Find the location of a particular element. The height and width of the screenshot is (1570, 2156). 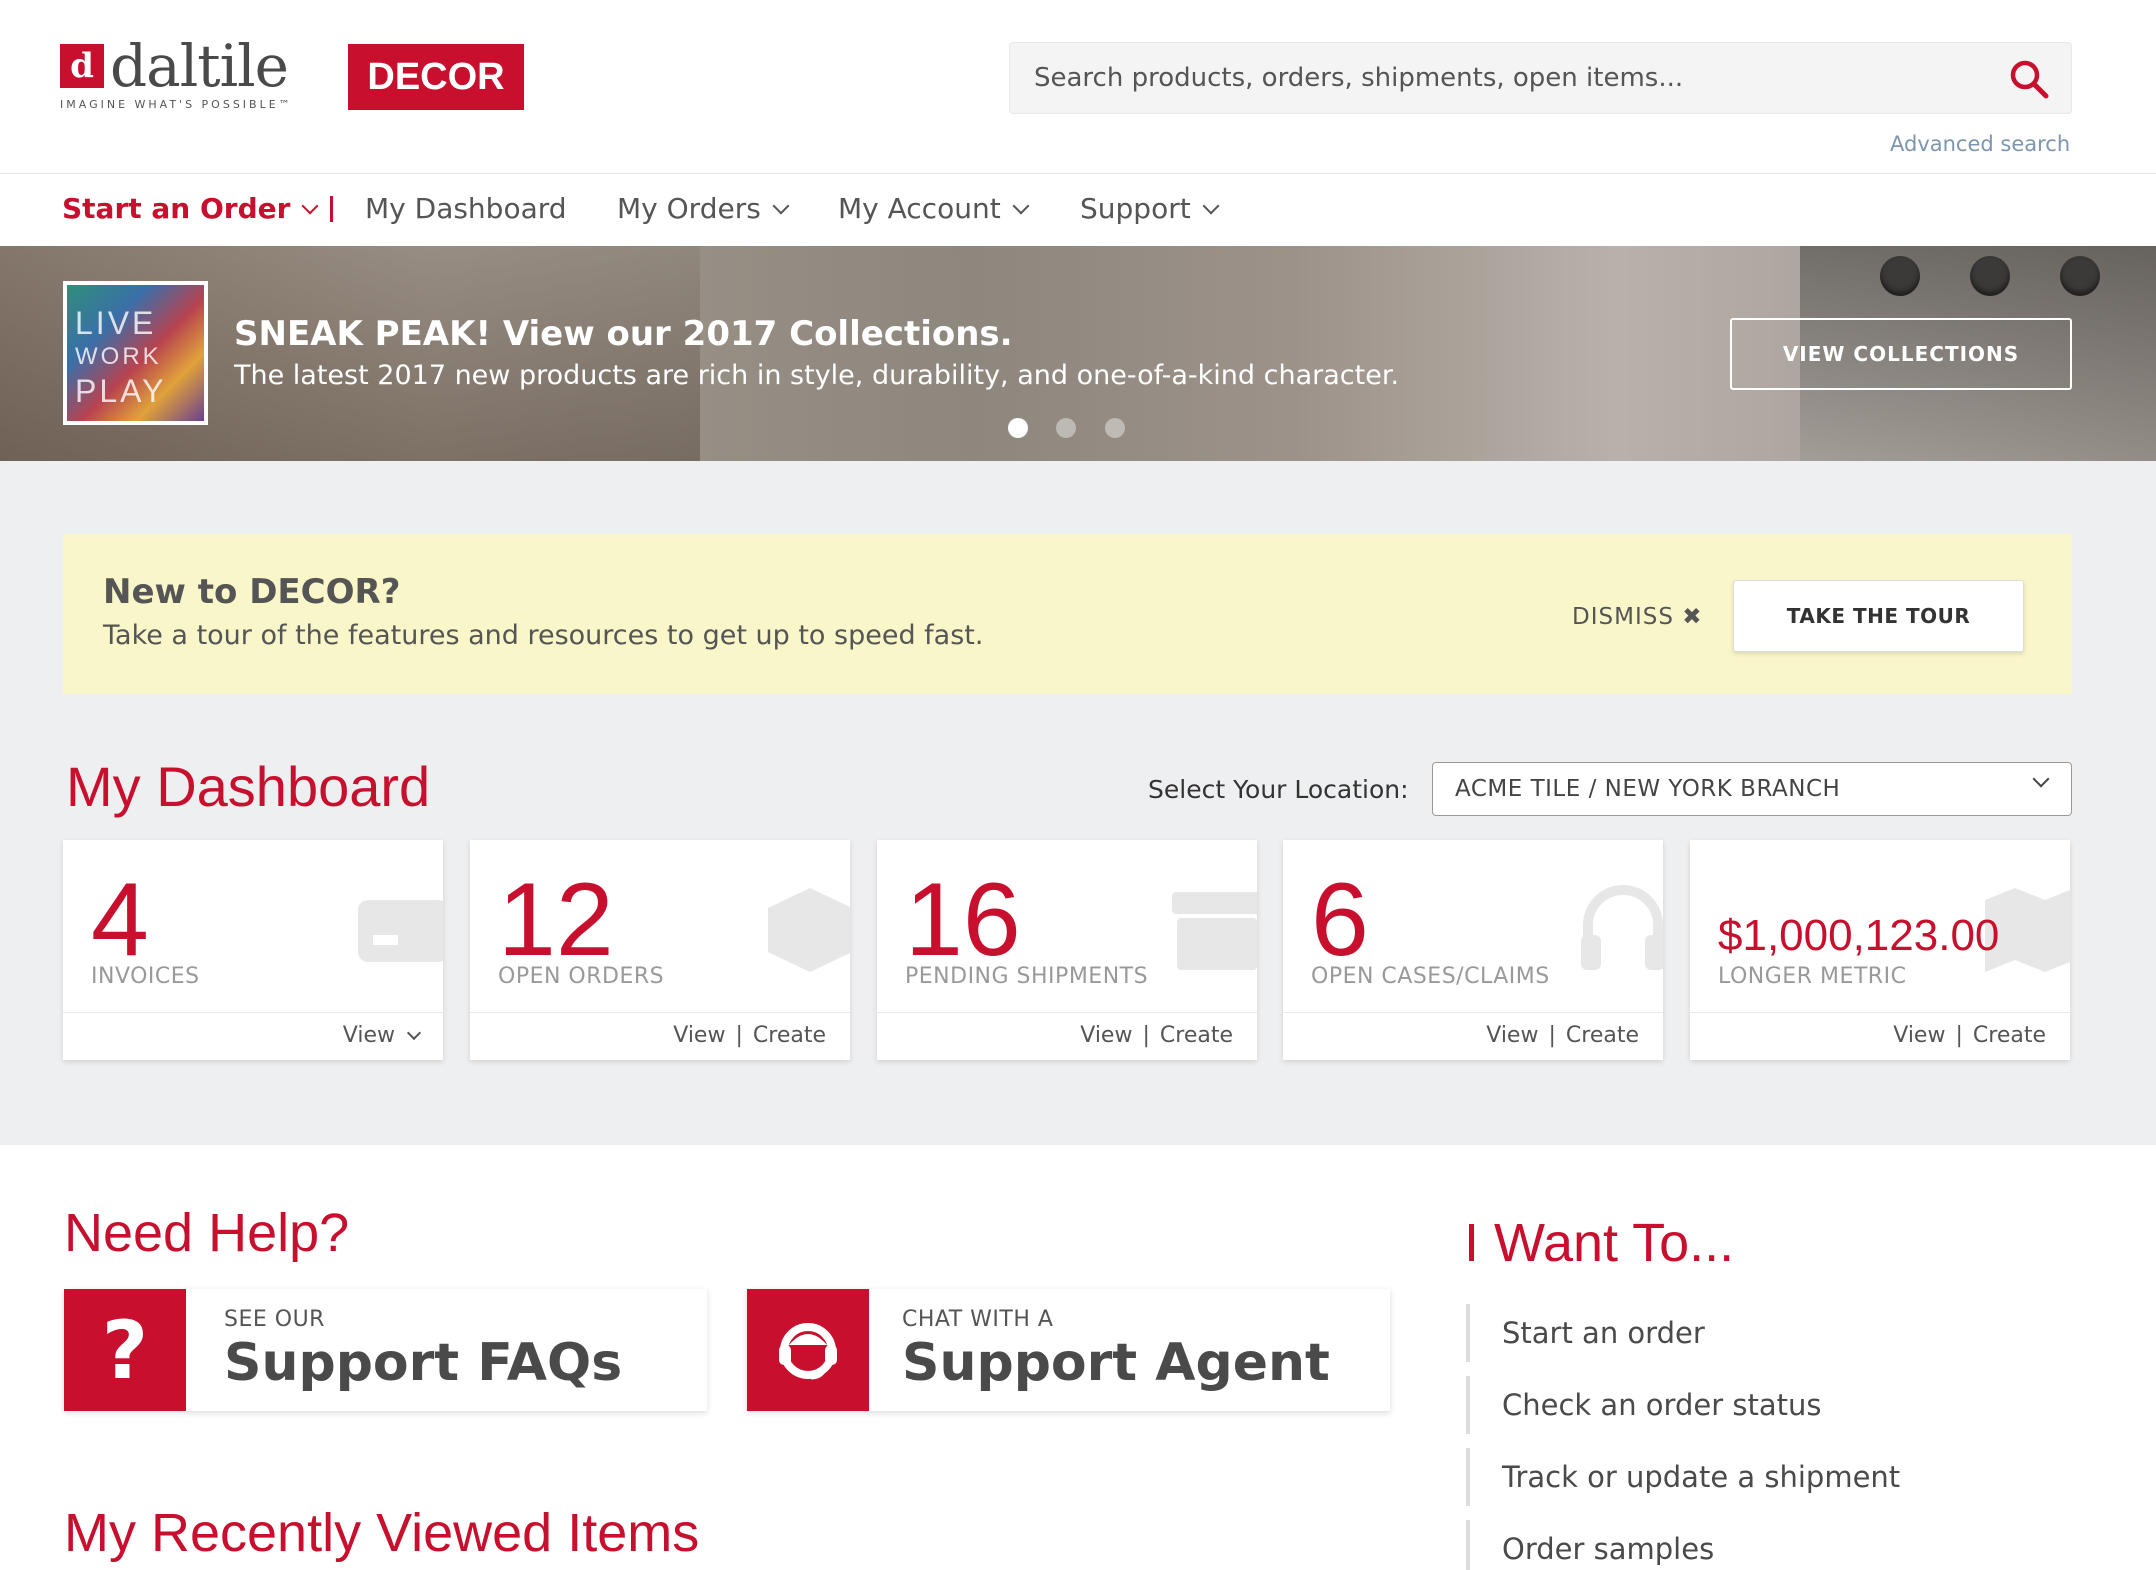

decor-badge: DECOR is located at coordinates (436, 77).